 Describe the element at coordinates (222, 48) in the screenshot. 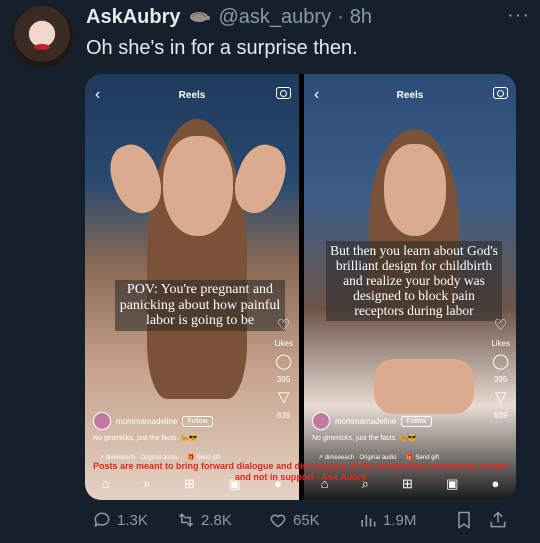

I see `tweet-text: Oh she's in for a surprise then.` at that location.